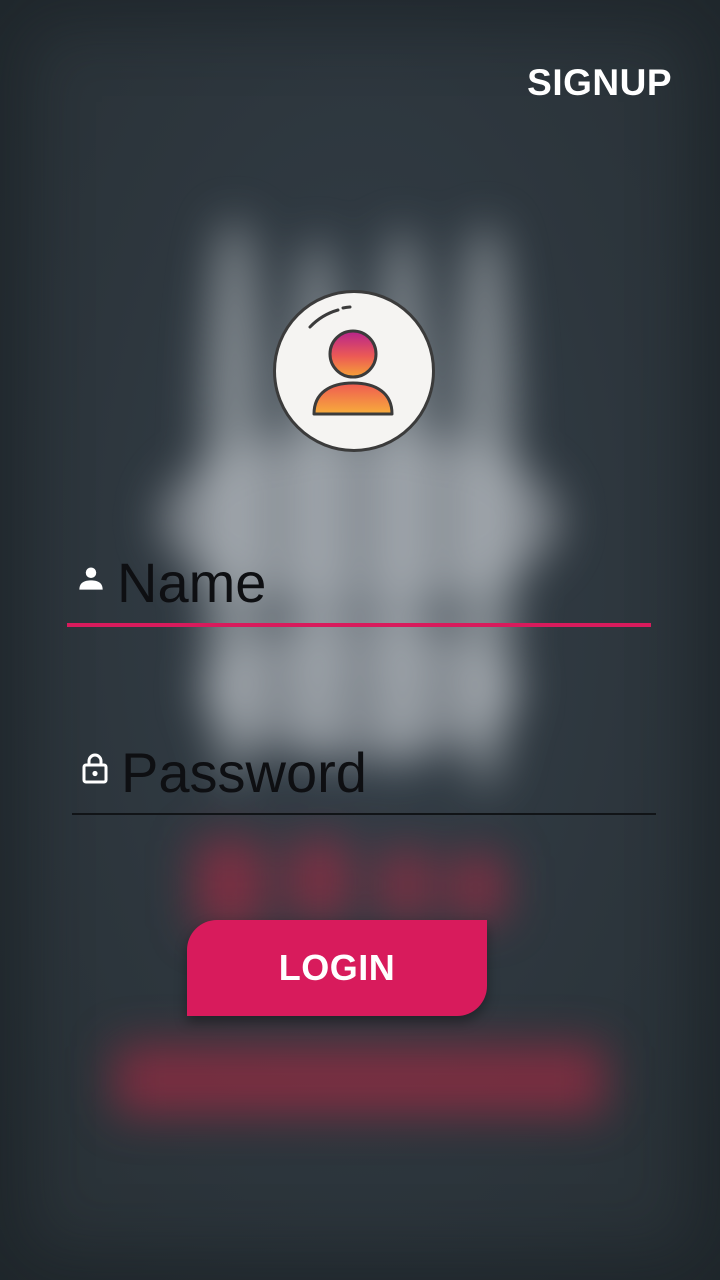 The image size is (720, 1280). I want to click on name-placeholder: Name, so click(192, 582).